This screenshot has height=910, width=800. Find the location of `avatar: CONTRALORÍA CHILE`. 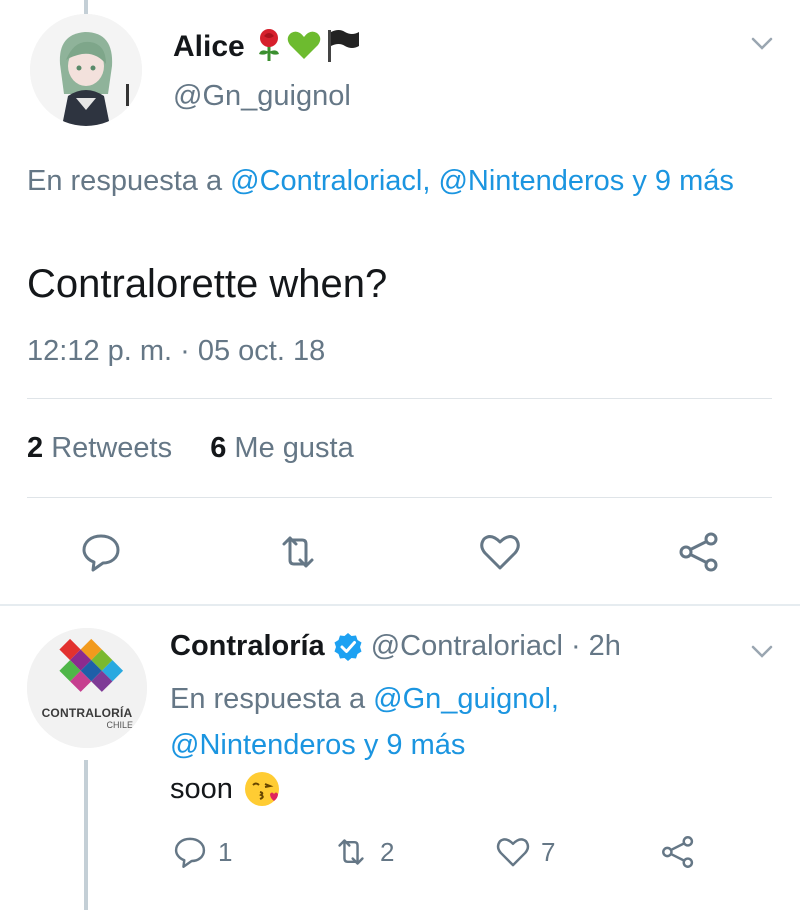

avatar: CONTRALORÍA CHILE is located at coordinates (87, 688).